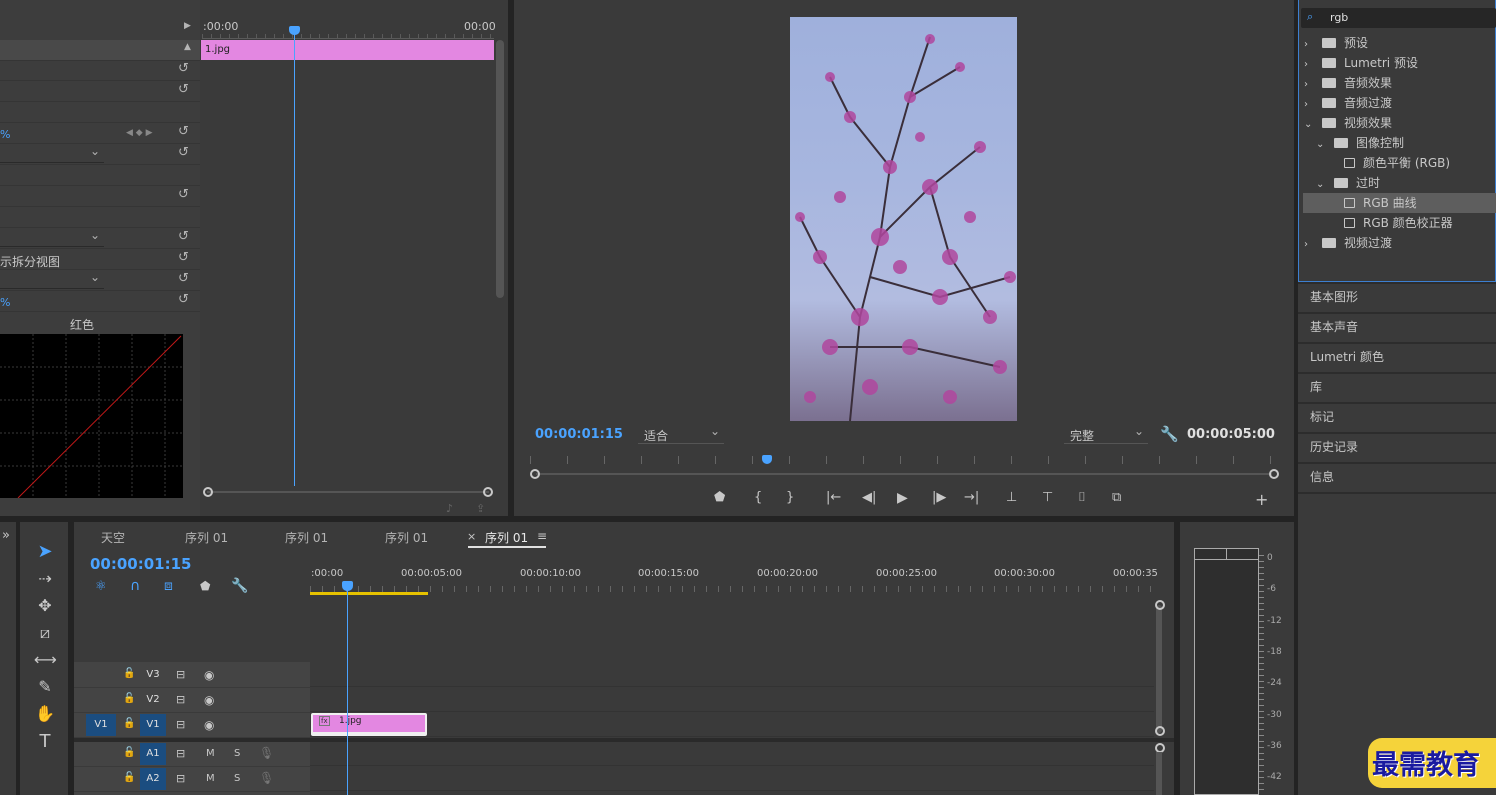  I want to click on lift-button: ⊥, so click(1011, 497).